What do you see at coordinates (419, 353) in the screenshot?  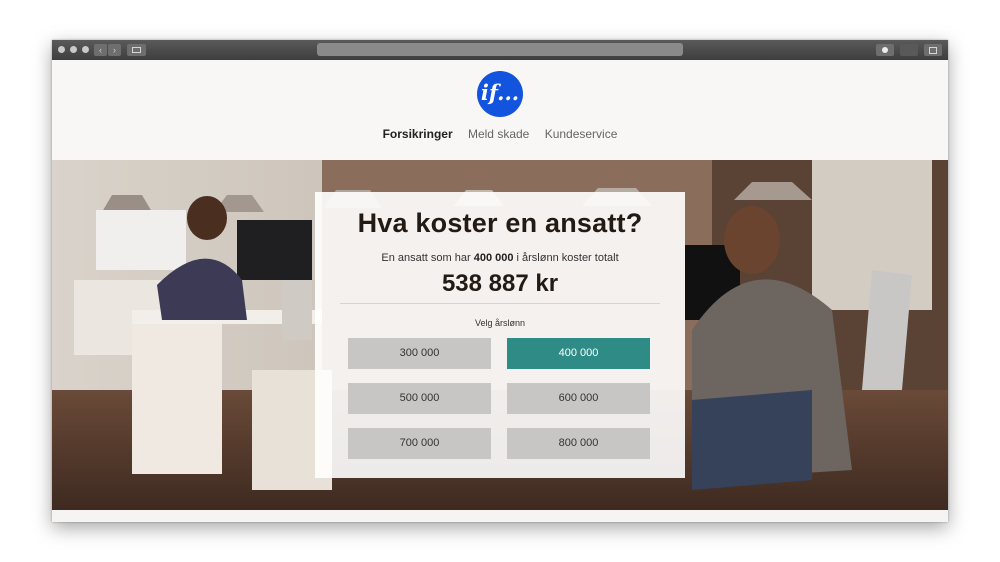 I see `salary-option-300000: 300 000` at bounding box center [419, 353].